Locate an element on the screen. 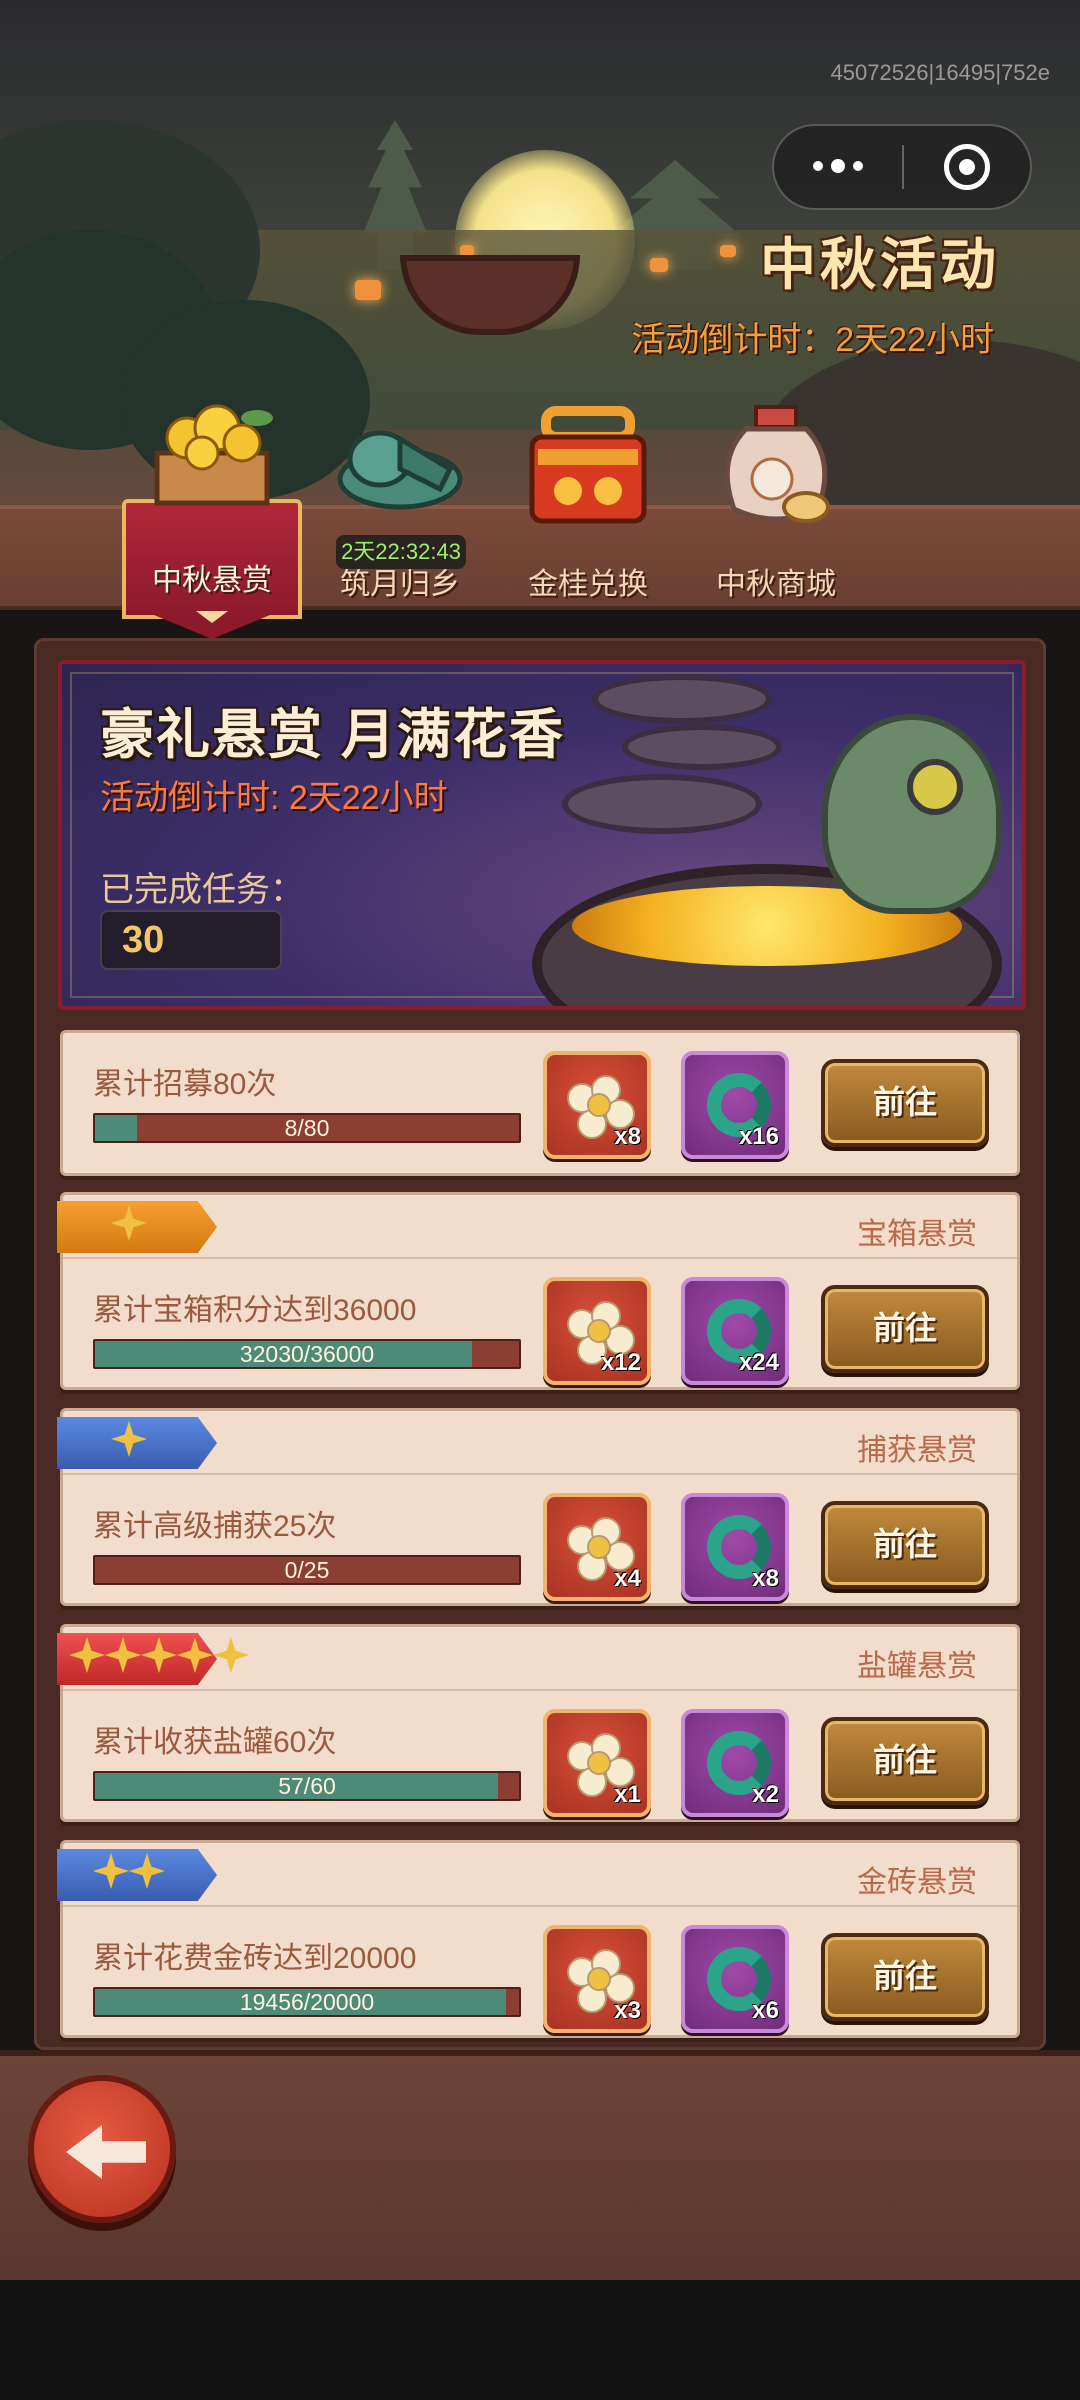  reward-jade-item: x8 is located at coordinates (735, 1547).